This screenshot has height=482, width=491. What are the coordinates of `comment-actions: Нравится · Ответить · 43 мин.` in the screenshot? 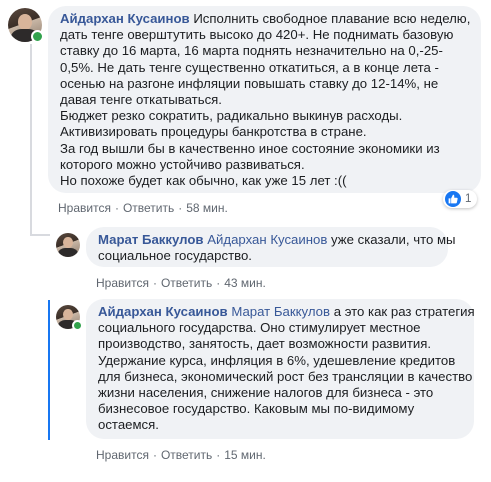 It's located at (181, 283).